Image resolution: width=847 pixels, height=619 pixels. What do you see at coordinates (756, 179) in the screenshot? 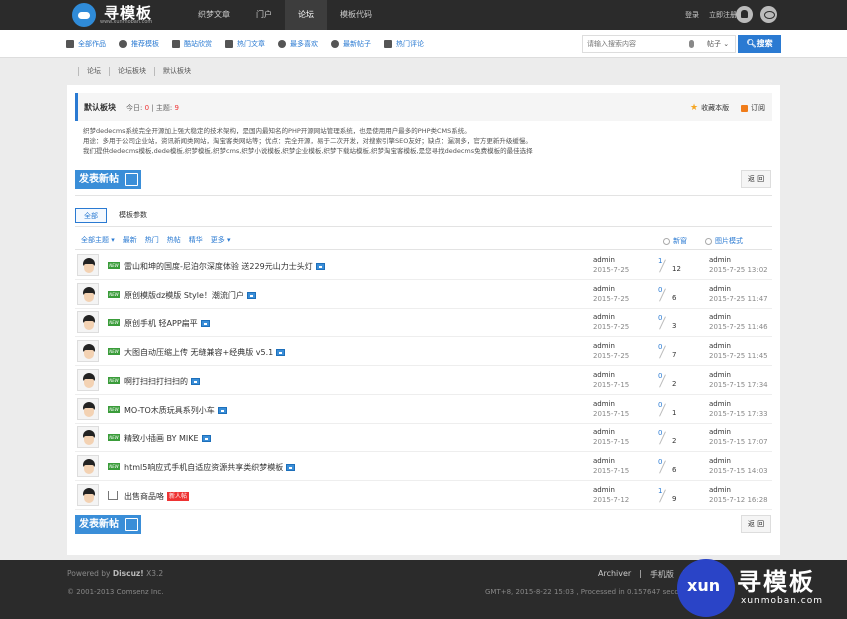
I see `back-button: 返 回` at bounding box center [756, 179].